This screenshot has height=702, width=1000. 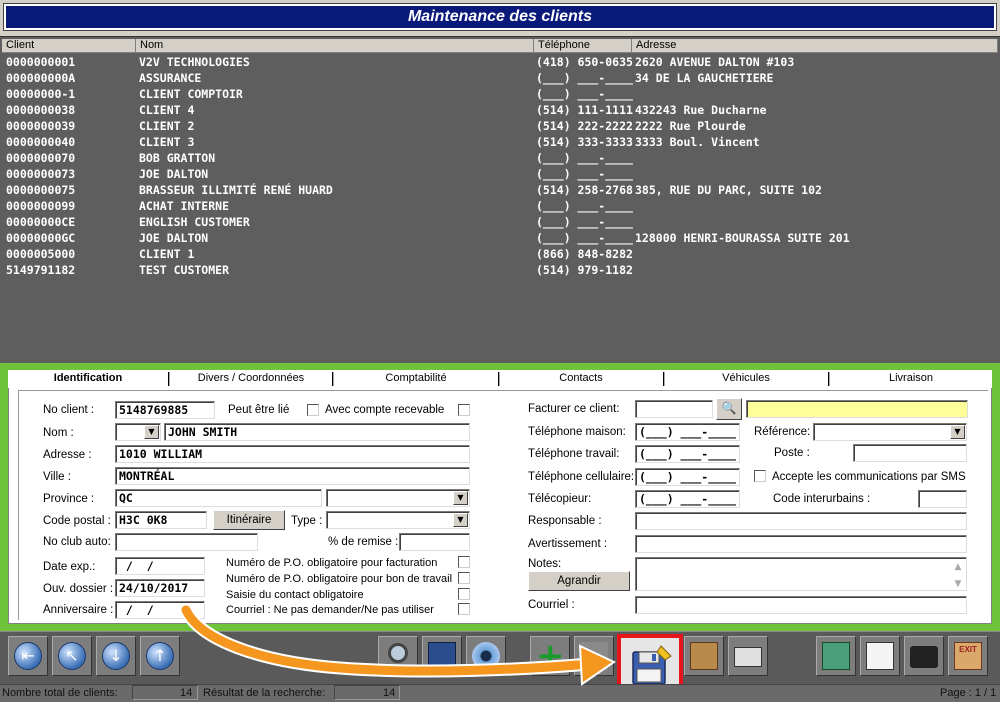 What do you see at coordinates (880, 656) in the screenshot?
I see `notes-button` at bounding box center [880, 656].